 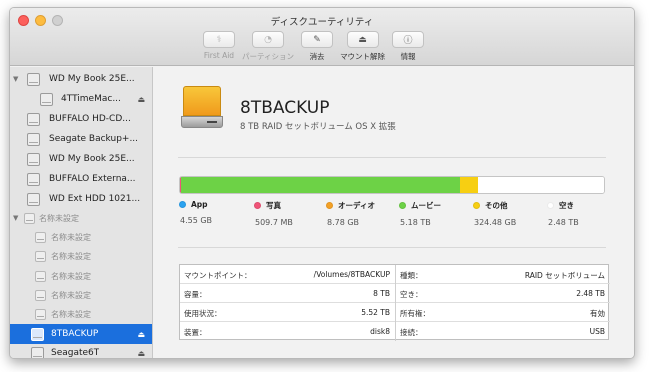 I want to click on legend-label: オーディオ, so click(x=356, y=205).